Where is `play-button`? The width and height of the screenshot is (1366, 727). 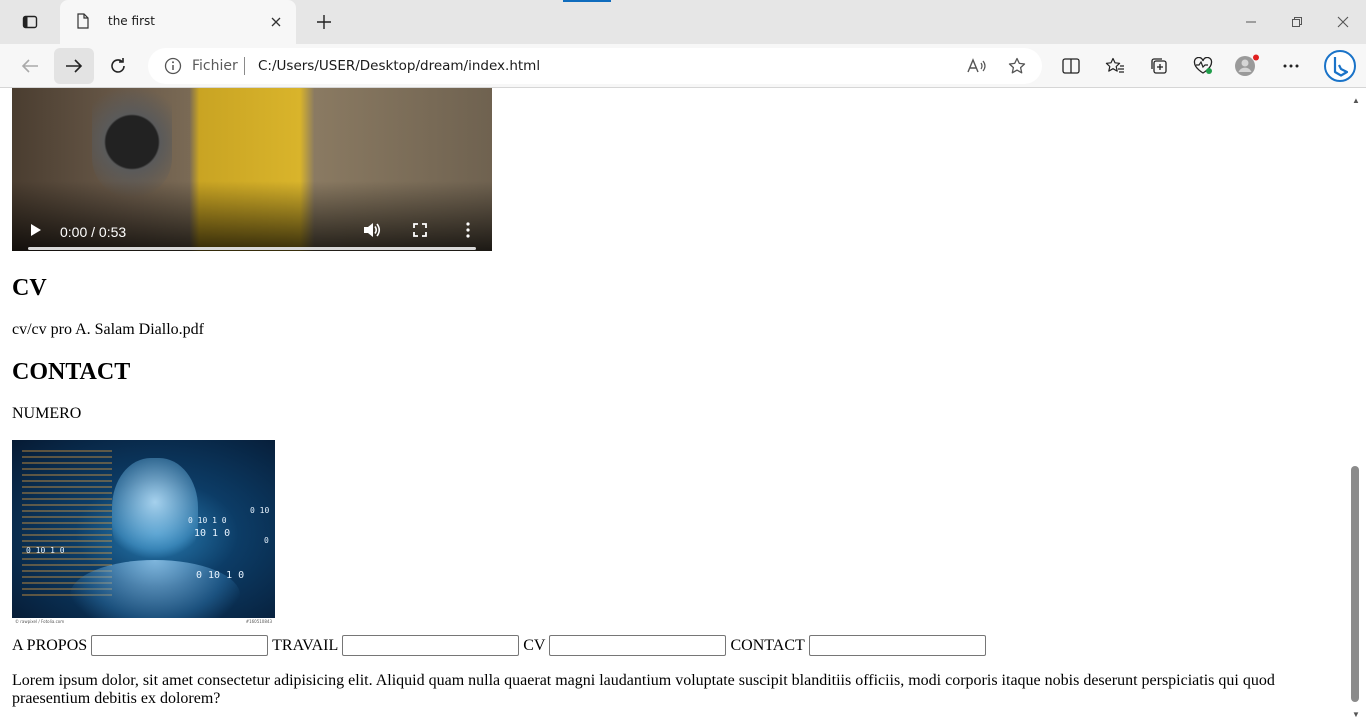
play-button is located at coordinates (36, 230).